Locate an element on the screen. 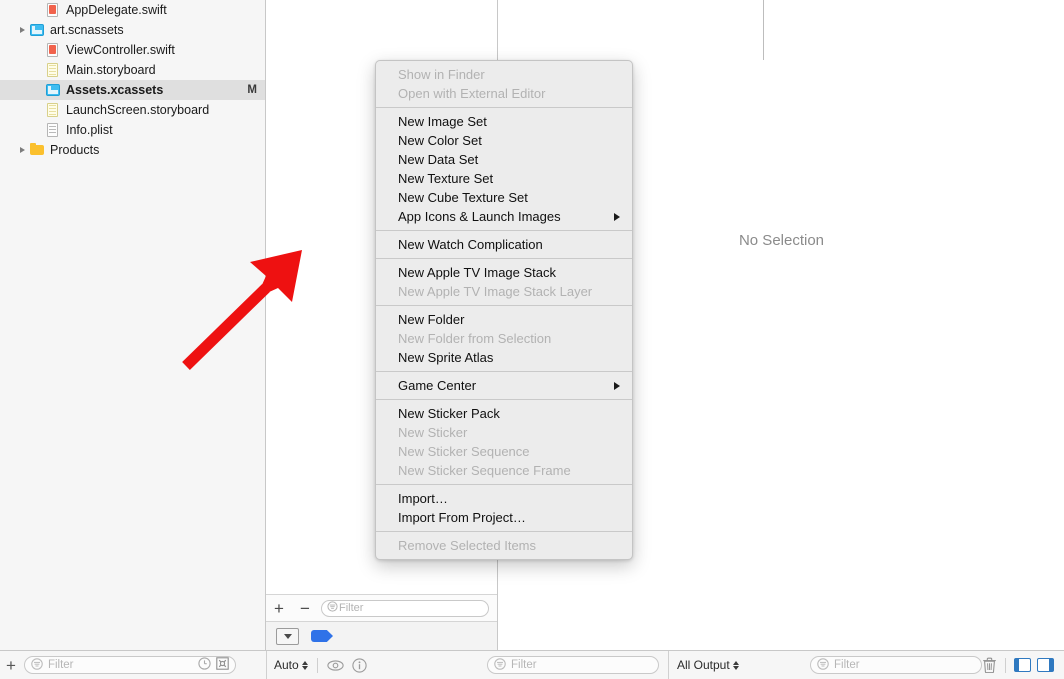  navigator-row-status-badge: M is located at coordinates (252, 90).